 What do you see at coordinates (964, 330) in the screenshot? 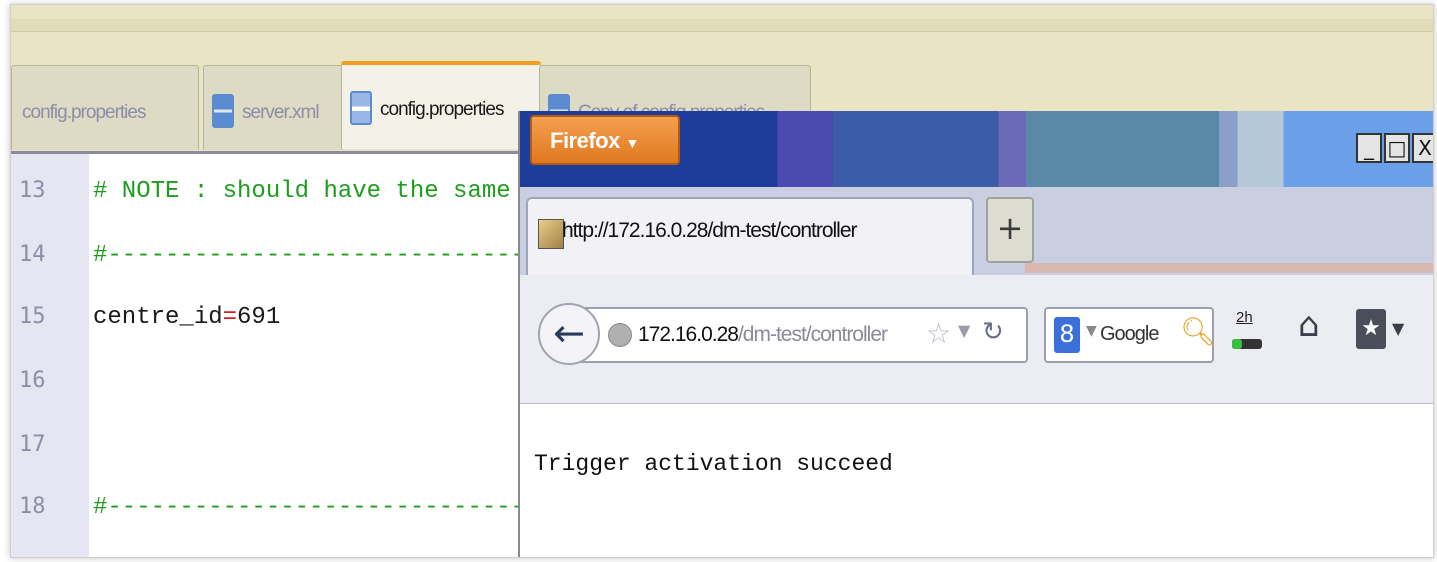
I see `history-dropdown-icon: ▼` at bounding box center [964, 330].